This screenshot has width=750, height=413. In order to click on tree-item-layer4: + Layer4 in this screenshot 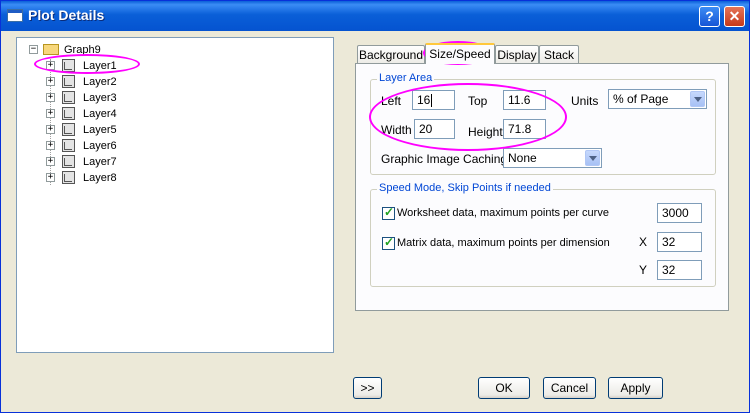, I will do `click(106, 114)`.